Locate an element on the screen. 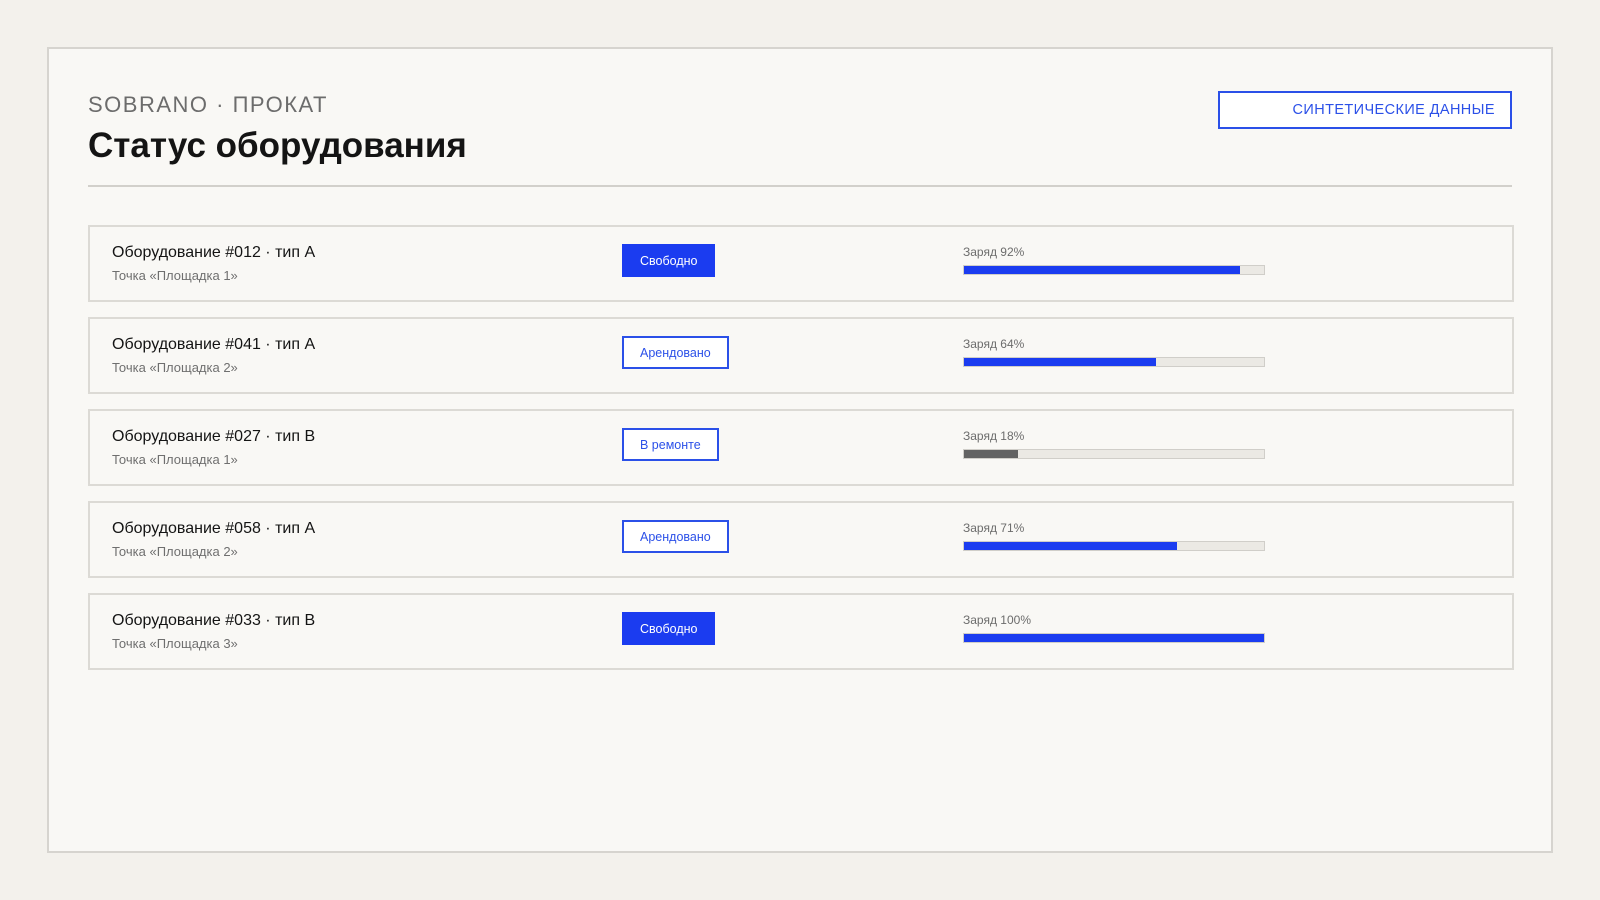 The height and width of the screenshot is (900, 1600). charge-label: Заряд 71% is located at coordinates (994, 528).